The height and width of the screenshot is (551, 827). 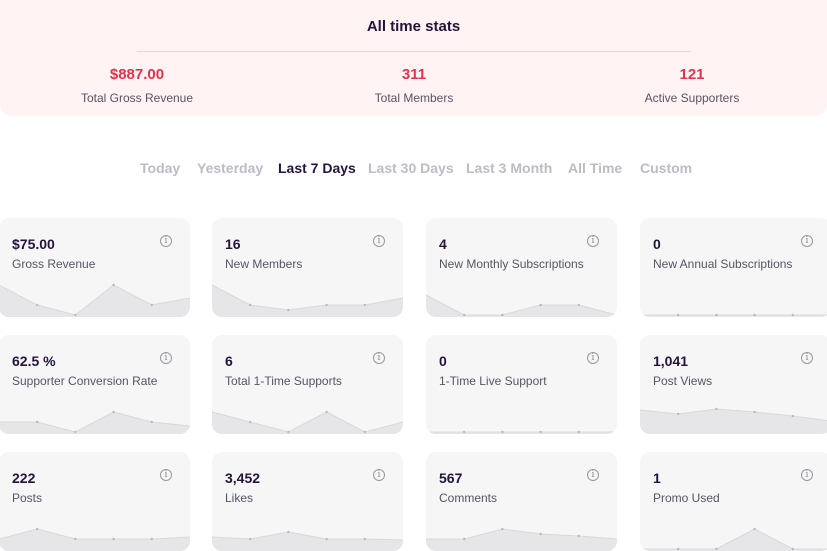 What do you see at coordinates (657, 478) in the screenshot?
I see `card-value: 1` at bounding box center [657, 478].